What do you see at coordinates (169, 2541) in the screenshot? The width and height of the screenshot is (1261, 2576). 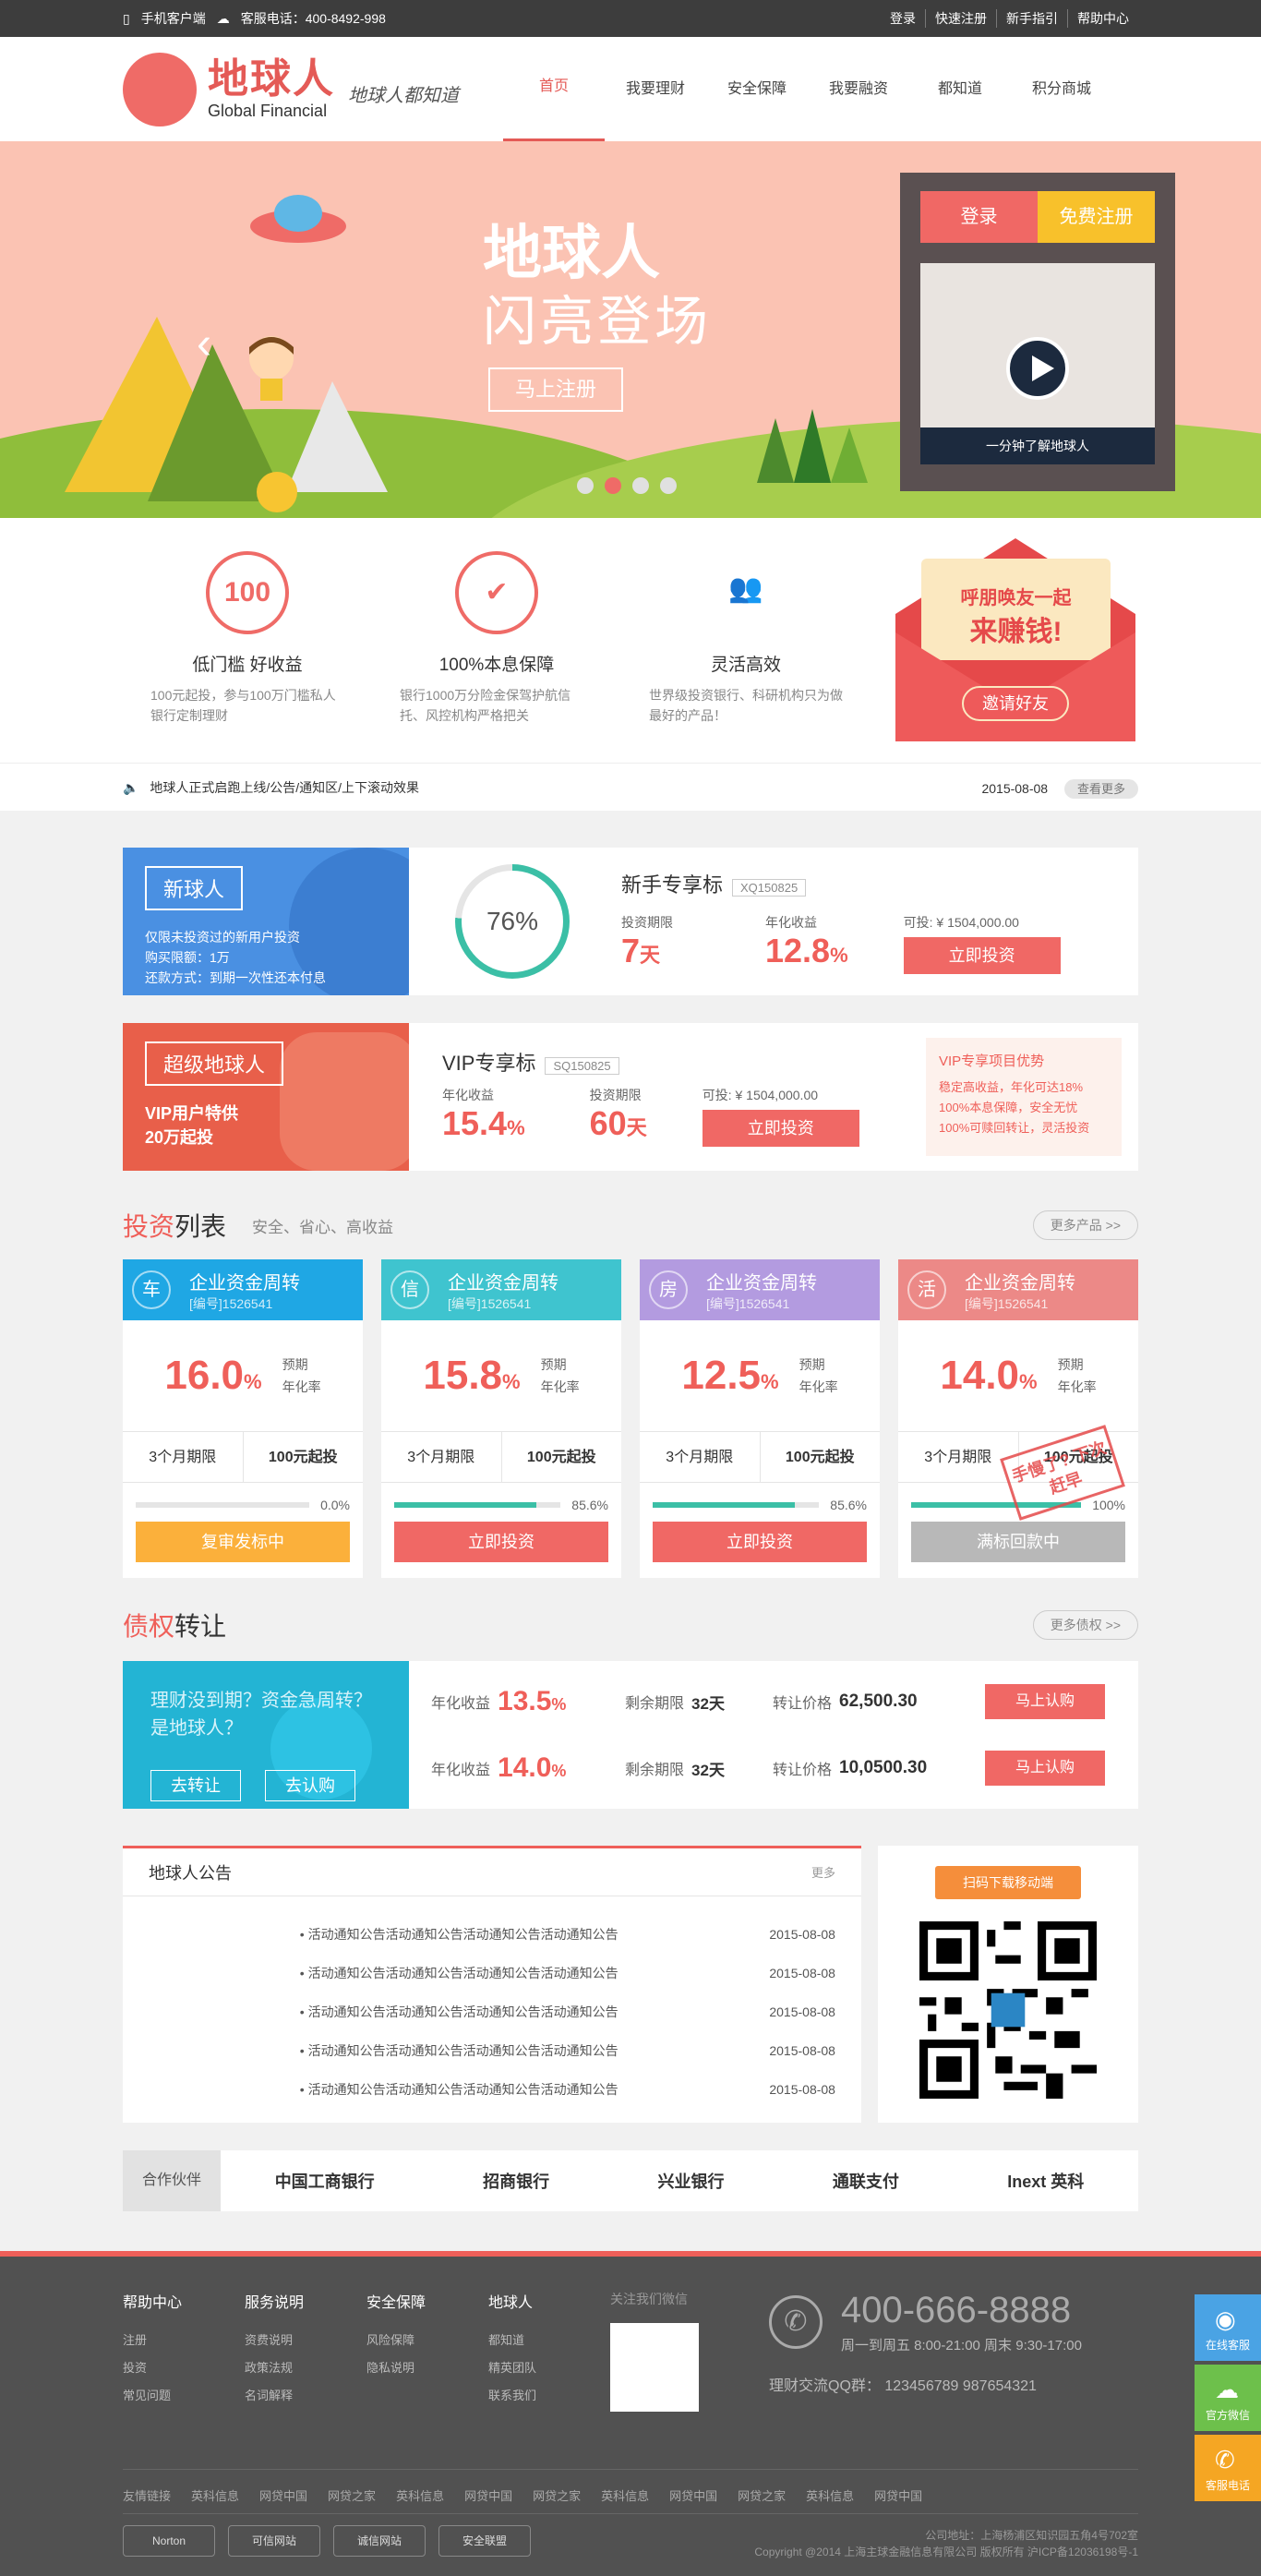 I see `norton-badge: Norton` at bounding box center [169, 2541].